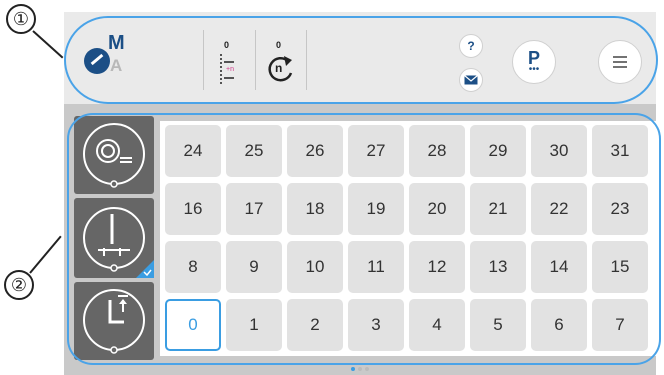 The height and width of the screenshot is (375, 664). Describe the element at coordinates (118, 242) in the screenshot. I see `presser-foot-icon` at that location.